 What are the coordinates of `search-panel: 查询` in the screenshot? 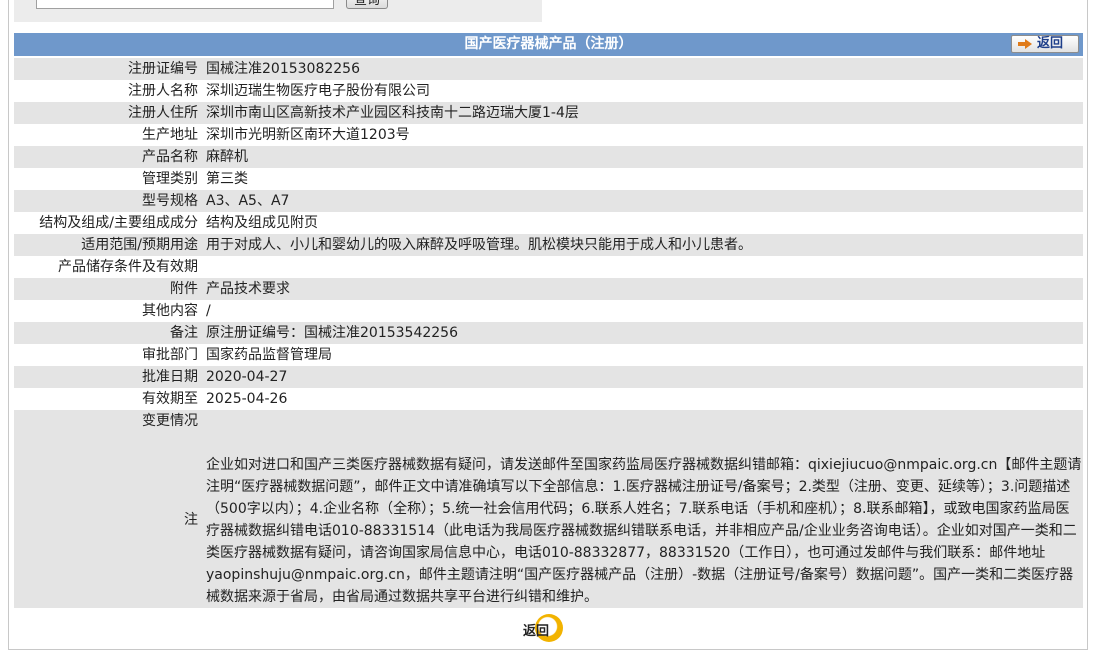 It's located at (278, 11).